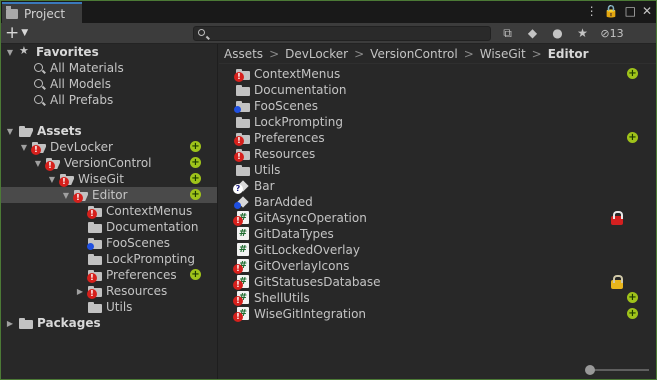 The height and width of the screenshot is (380, 657). I want to click on asset-row-preferences: ! Preferences +, so click(437, 138).